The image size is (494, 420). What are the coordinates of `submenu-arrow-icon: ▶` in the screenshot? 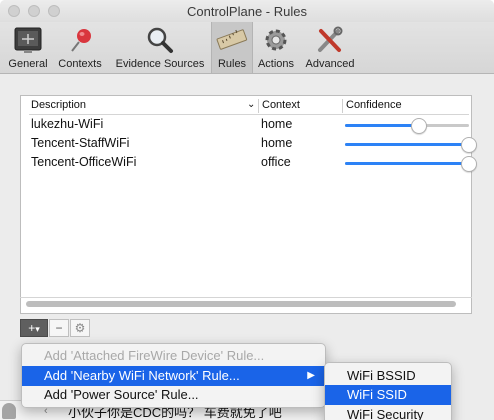 It's located at (311, 375).